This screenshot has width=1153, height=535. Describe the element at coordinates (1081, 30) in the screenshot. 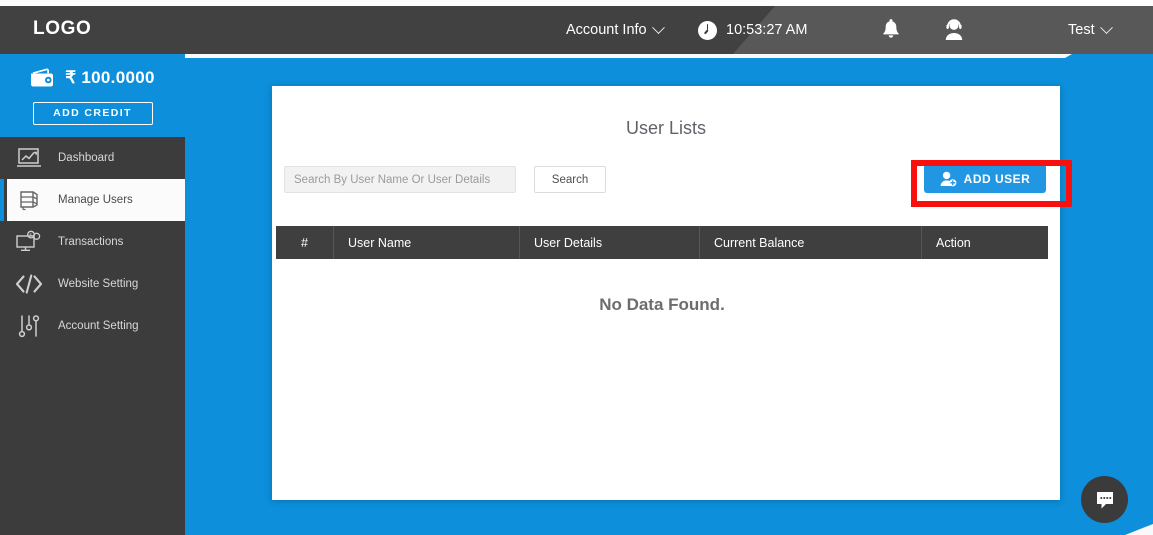

I see `user-menu-label: Test` at that location.